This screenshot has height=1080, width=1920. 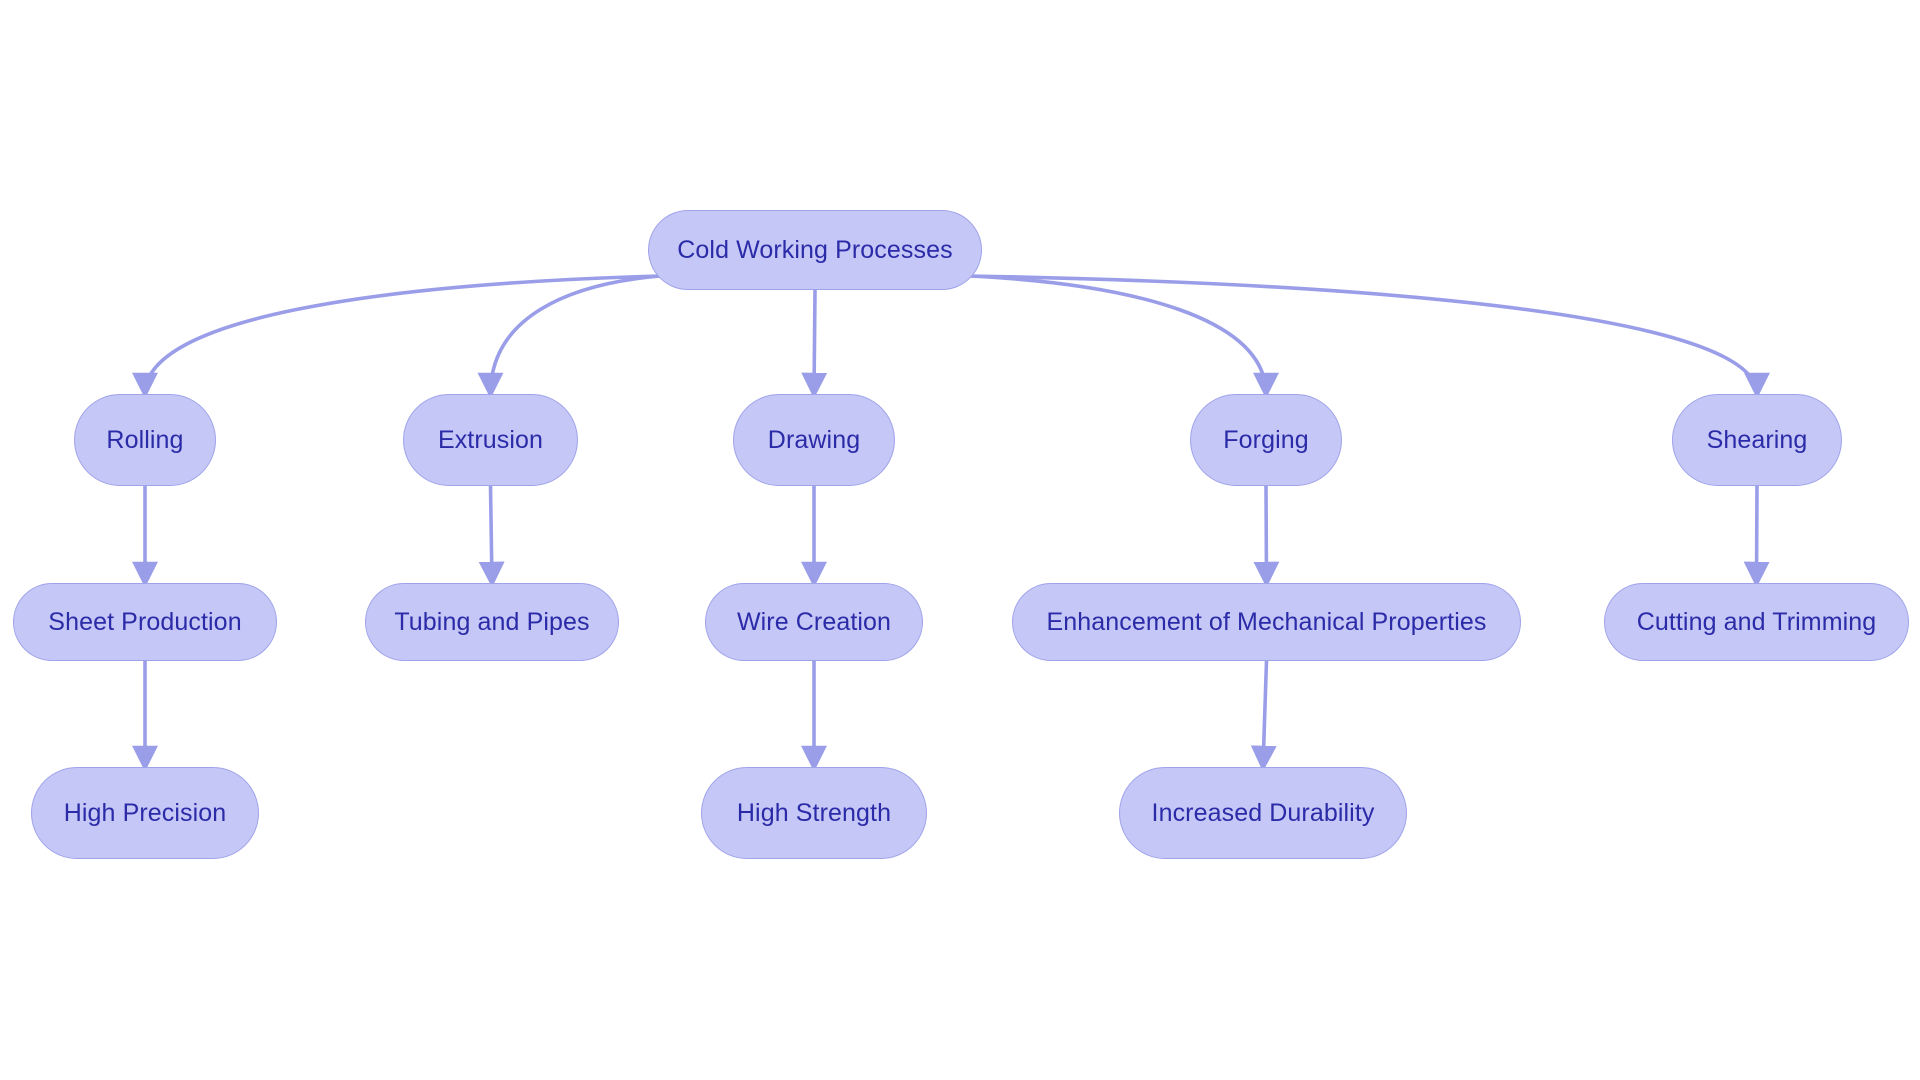 I want to click on node-label: Tubing and Pipes, so click(x=492, y=621).